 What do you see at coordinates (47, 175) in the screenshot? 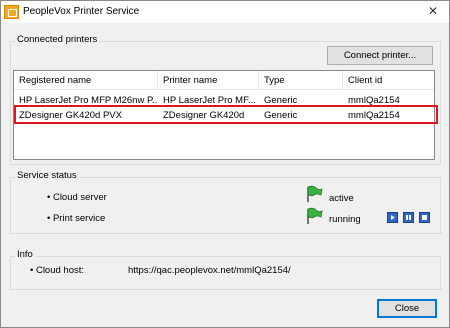
I see `service-status-label: Service status` at bounding box center [47, 175].